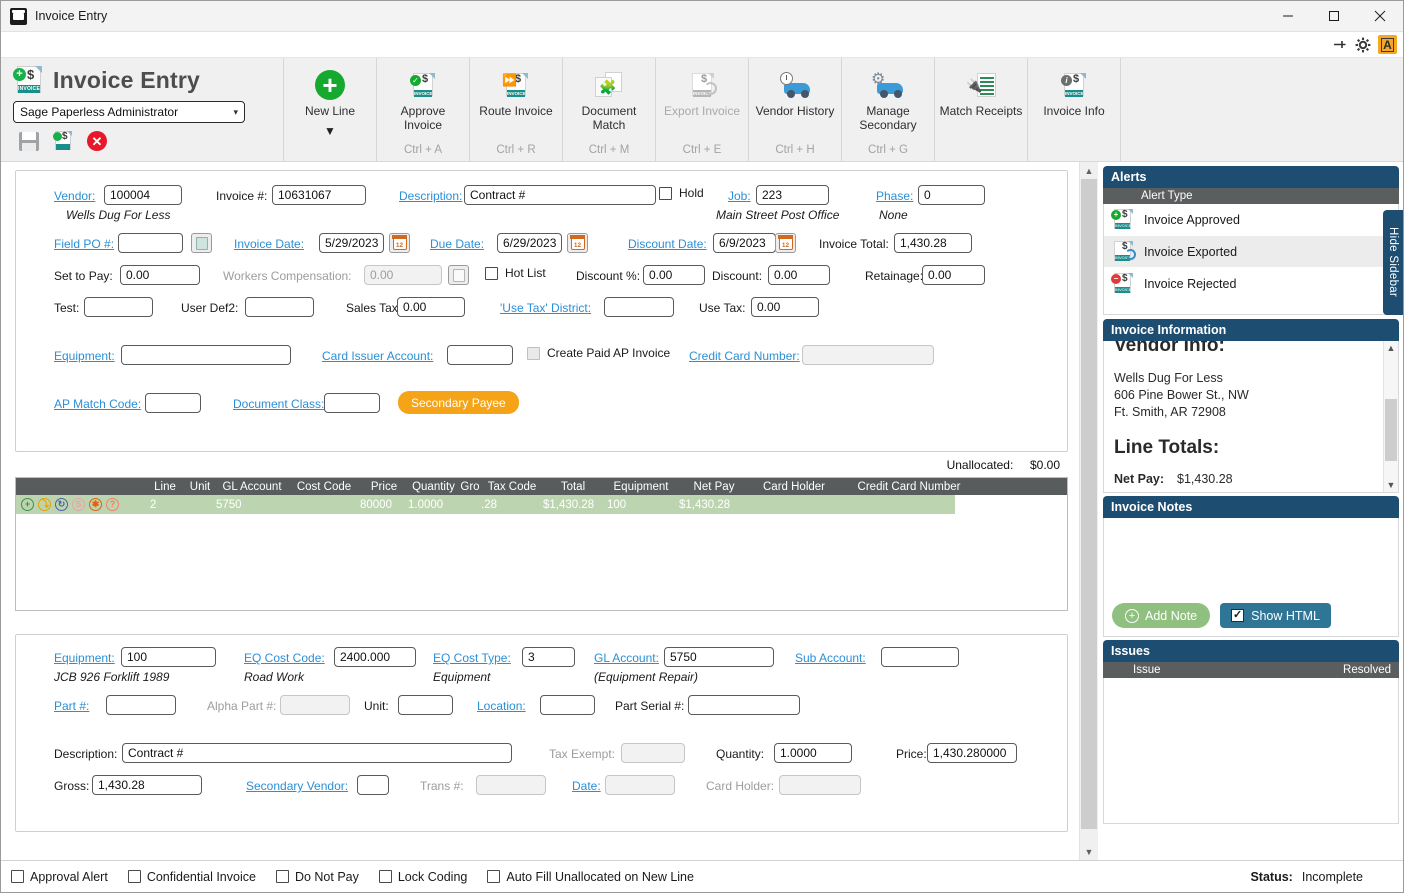 The image size is (1404, 893). I want to click on grid-col-net-pay: Net Pay, so click(714, 487).